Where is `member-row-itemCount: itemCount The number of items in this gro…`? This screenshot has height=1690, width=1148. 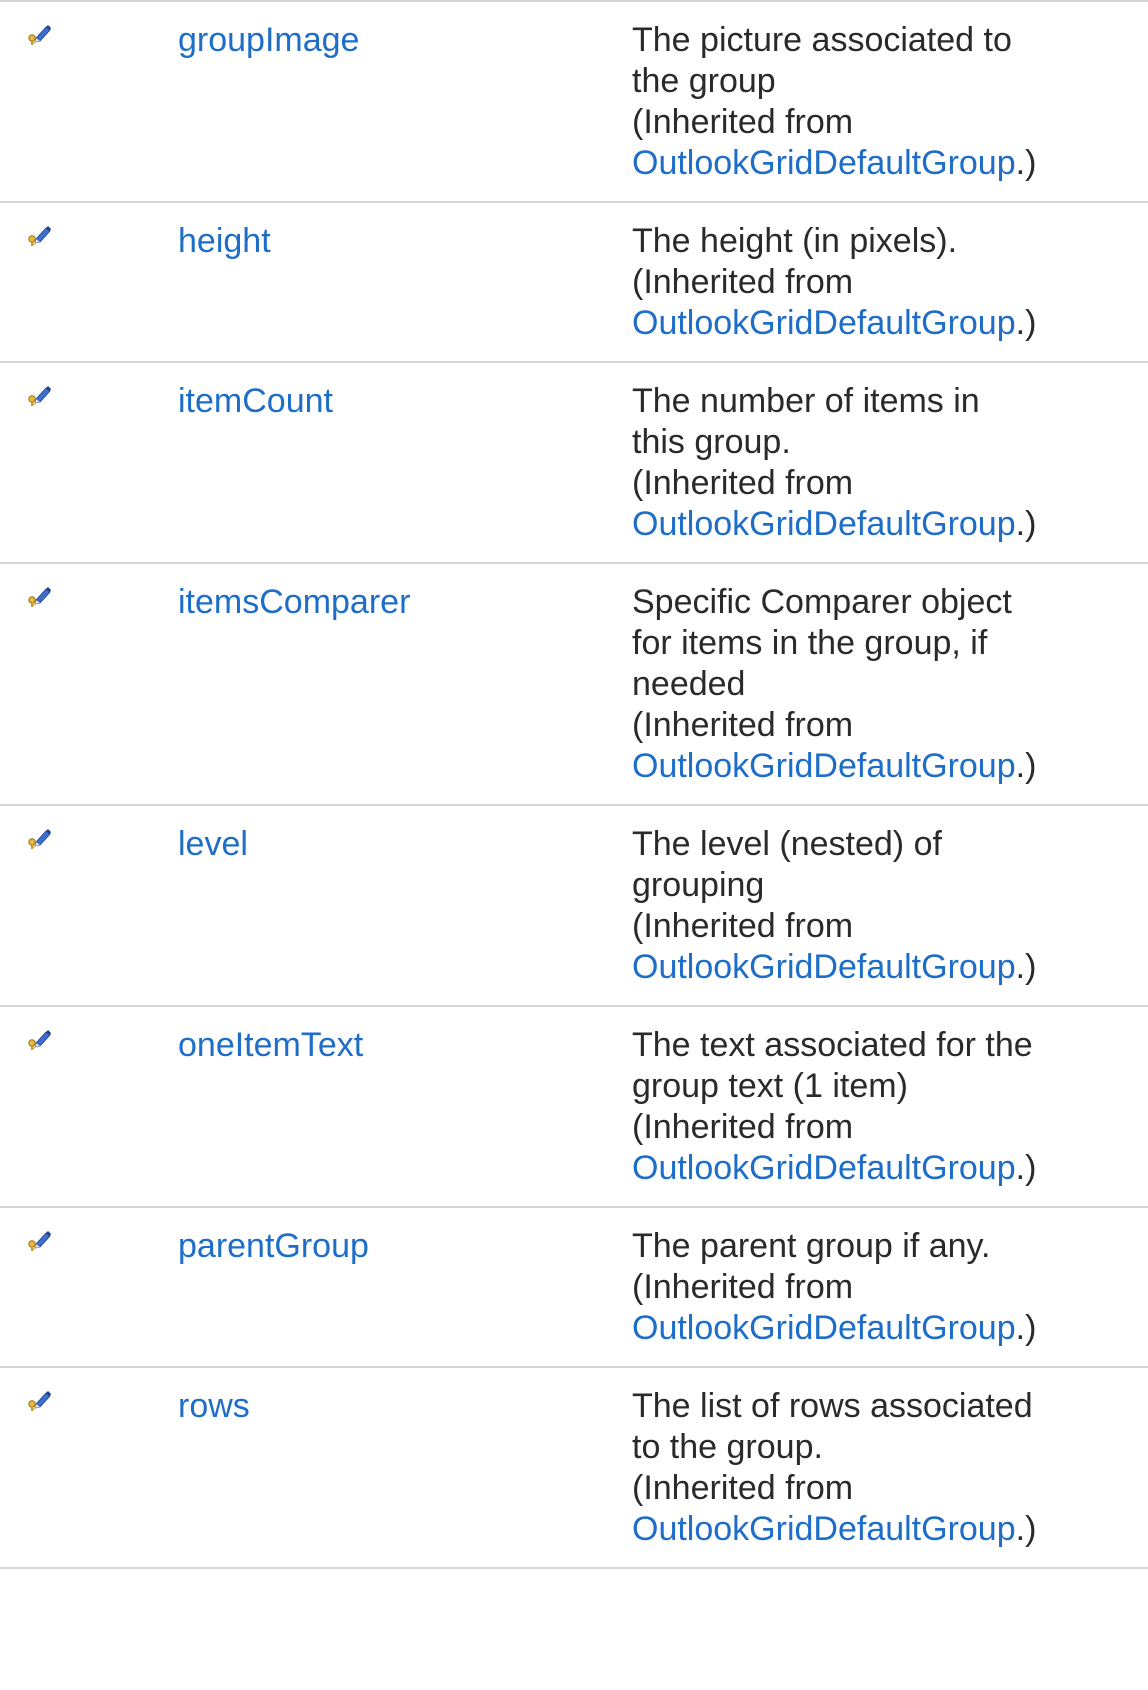 member-row-itemCount: itemCount The number of items in this gro… is located at coordinates (574, 463).